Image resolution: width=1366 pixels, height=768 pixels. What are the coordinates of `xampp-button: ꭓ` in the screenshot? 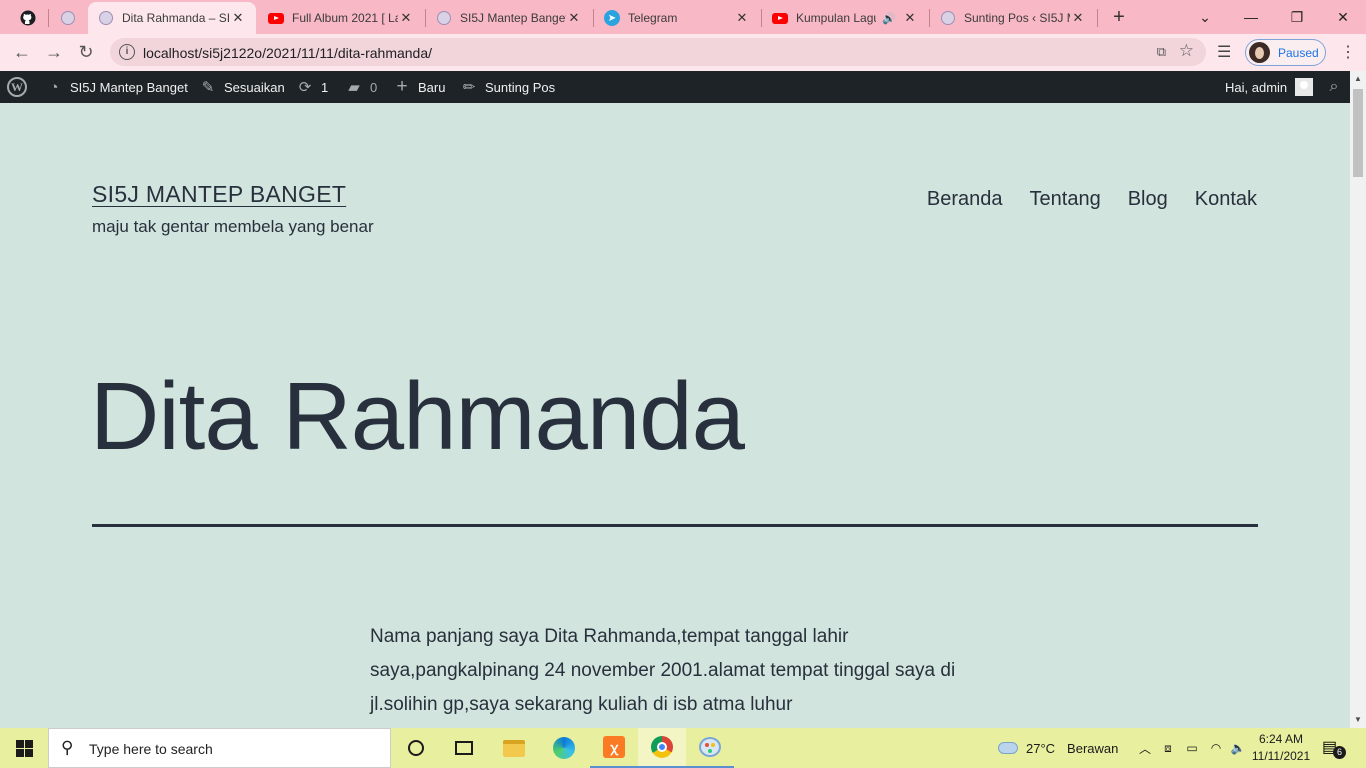 It's located at (614, 748).